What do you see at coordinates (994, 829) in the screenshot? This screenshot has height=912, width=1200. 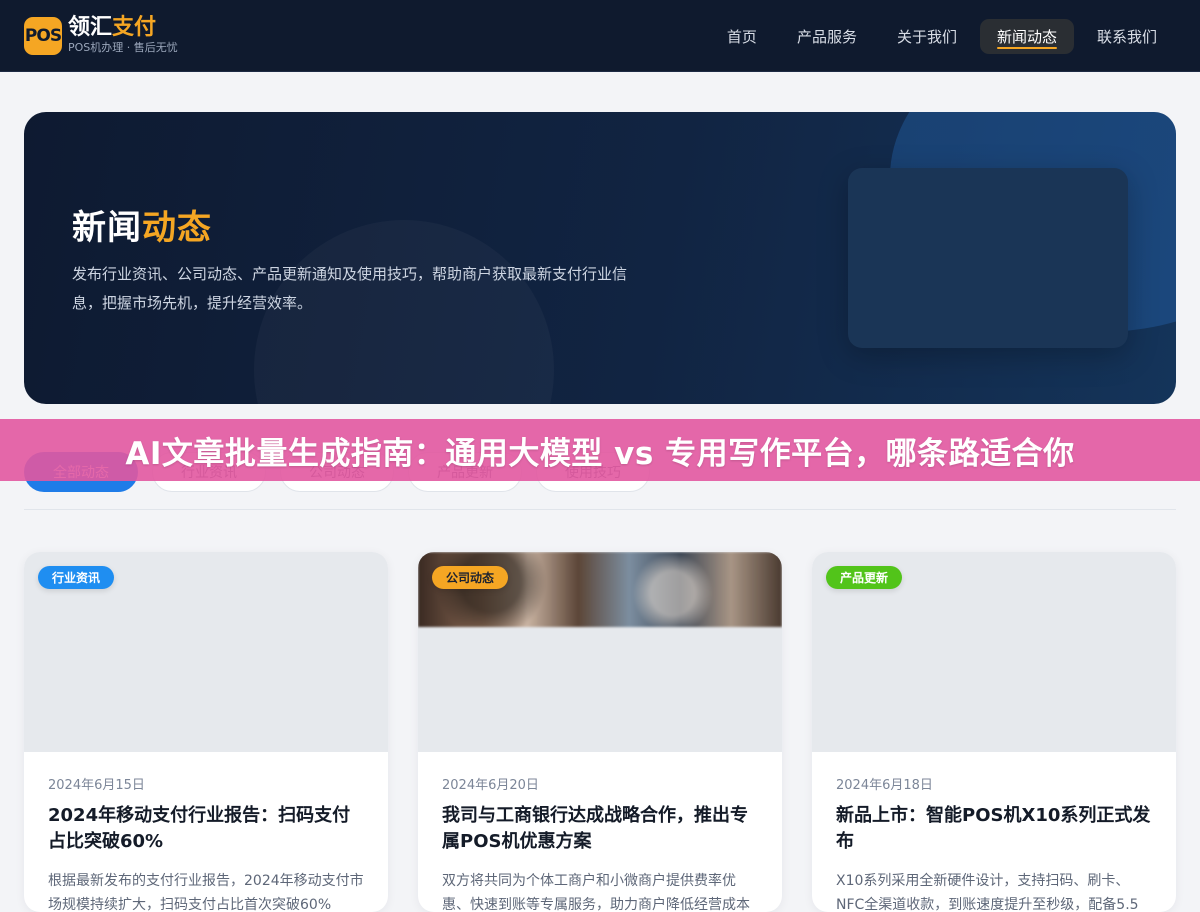 I see `article-title: 新品上市：智能POS机X10系列正式发布` at bounding box center [994, 829].